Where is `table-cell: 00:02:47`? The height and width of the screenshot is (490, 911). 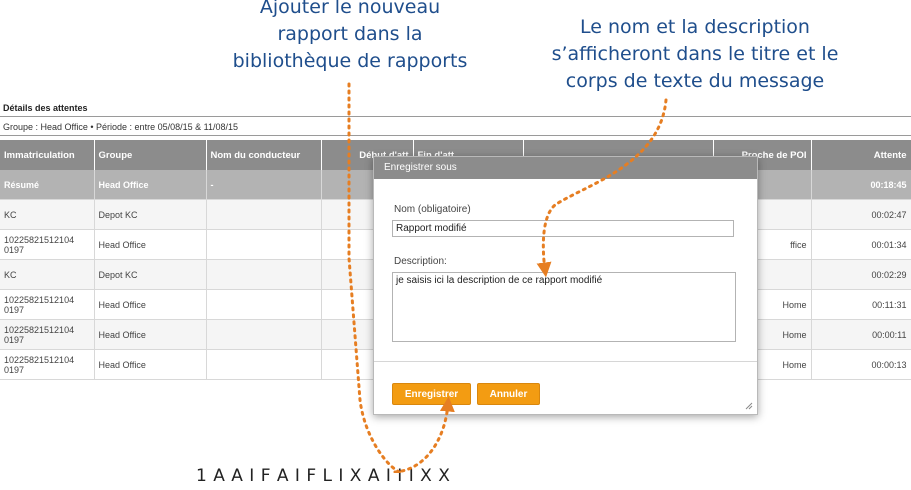
table-cell: 00:02:47 is located at coordinates (861, 214).